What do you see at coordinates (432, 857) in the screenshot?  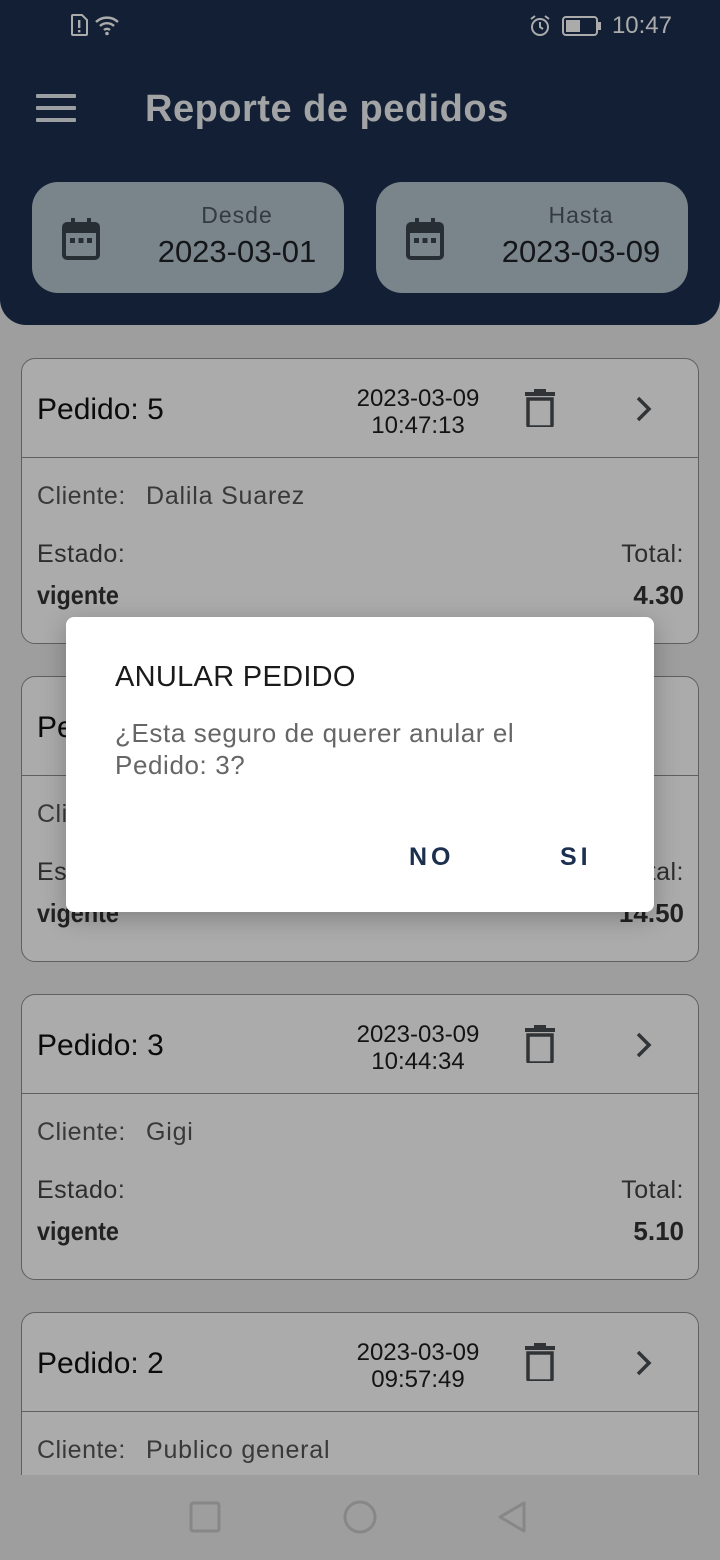 I see `no-button: NO` at bounding box center [432, 857].